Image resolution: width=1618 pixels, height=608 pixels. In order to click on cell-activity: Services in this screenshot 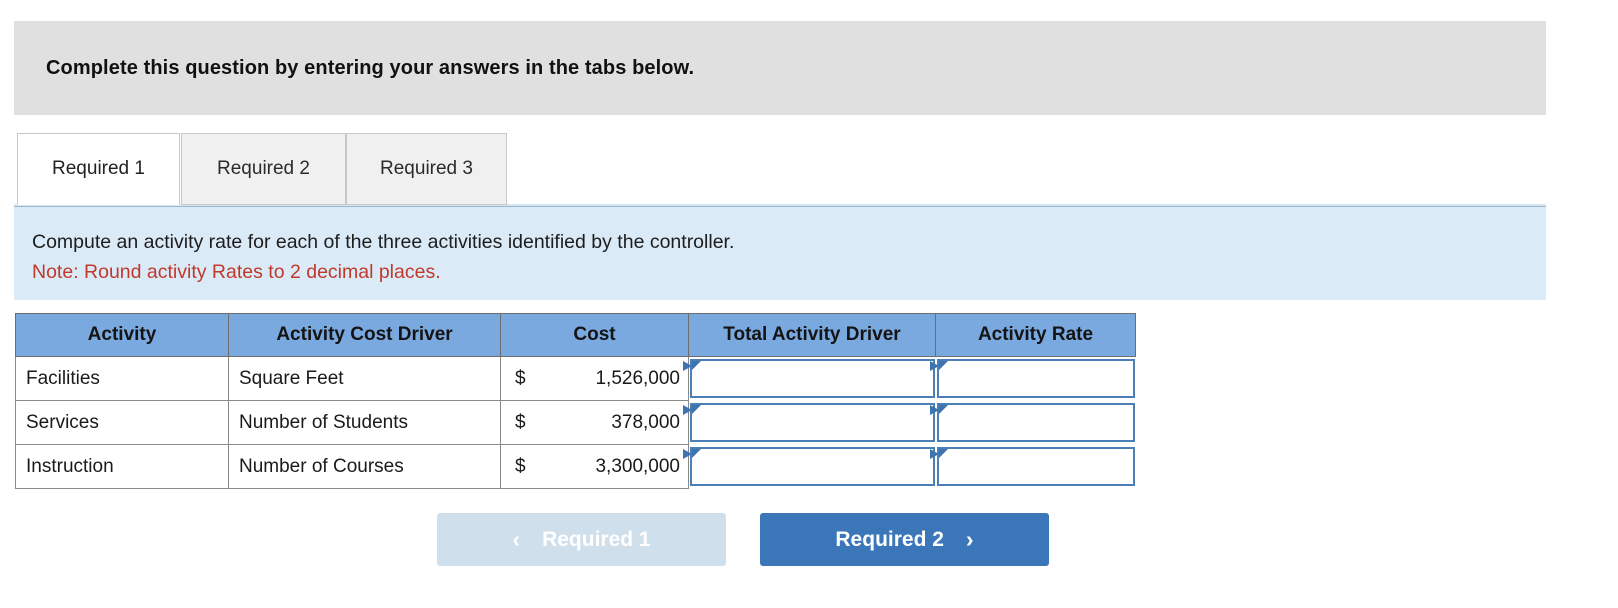, I will do `click(122, 422)`.